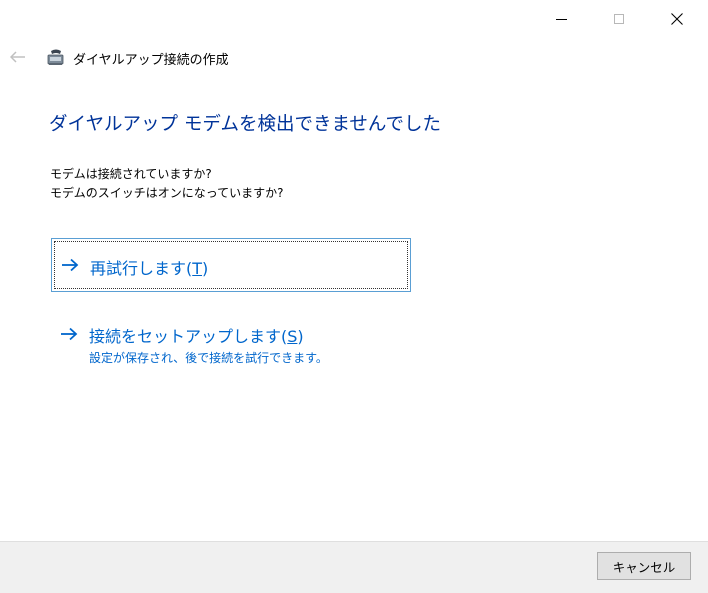  What do you see at coordinates (354, 567) in the screenshot?
I see `wizard-footer: キャンセル` at bounding box center [354, 567].